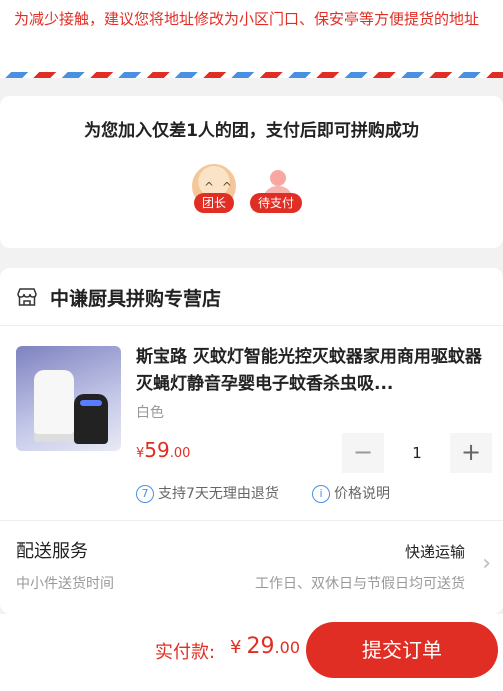 The image size is (503, 691). I want to click on increase-button: +, so click(471, 453).